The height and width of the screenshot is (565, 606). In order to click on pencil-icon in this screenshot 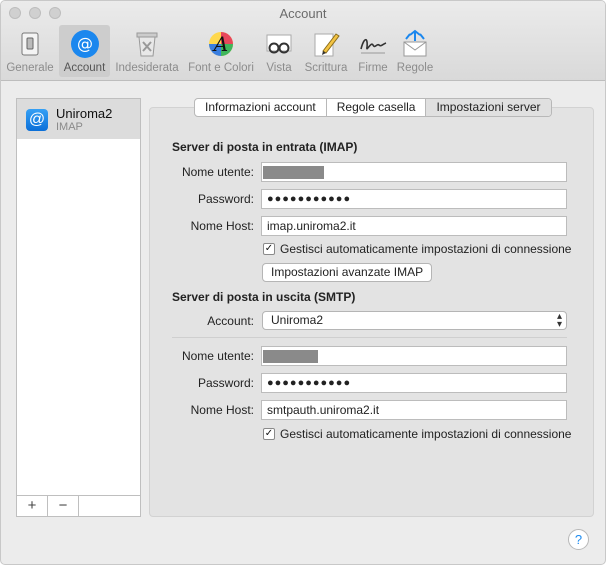, I will do `click(327, 45)`.